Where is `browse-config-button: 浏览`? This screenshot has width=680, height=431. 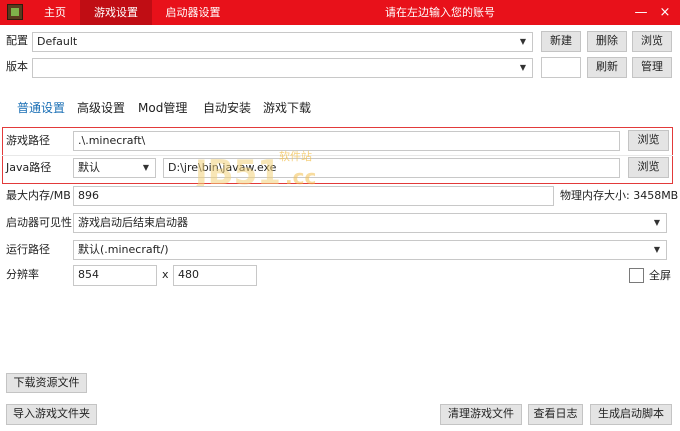 browse-config-button: 浏览 is located at coordinates (652, 41).